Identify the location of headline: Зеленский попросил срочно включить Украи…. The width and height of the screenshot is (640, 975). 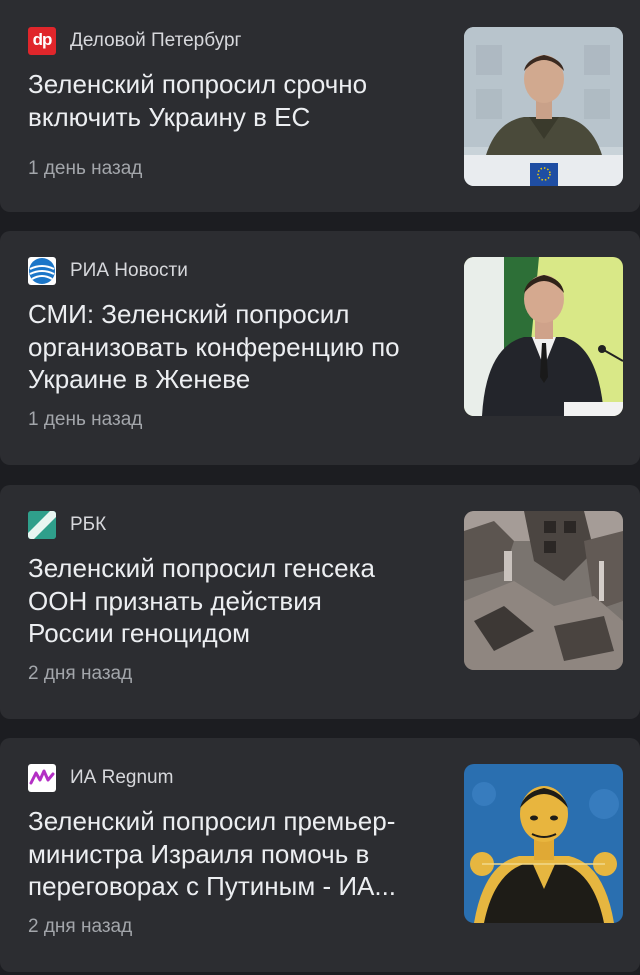
(233, 100).